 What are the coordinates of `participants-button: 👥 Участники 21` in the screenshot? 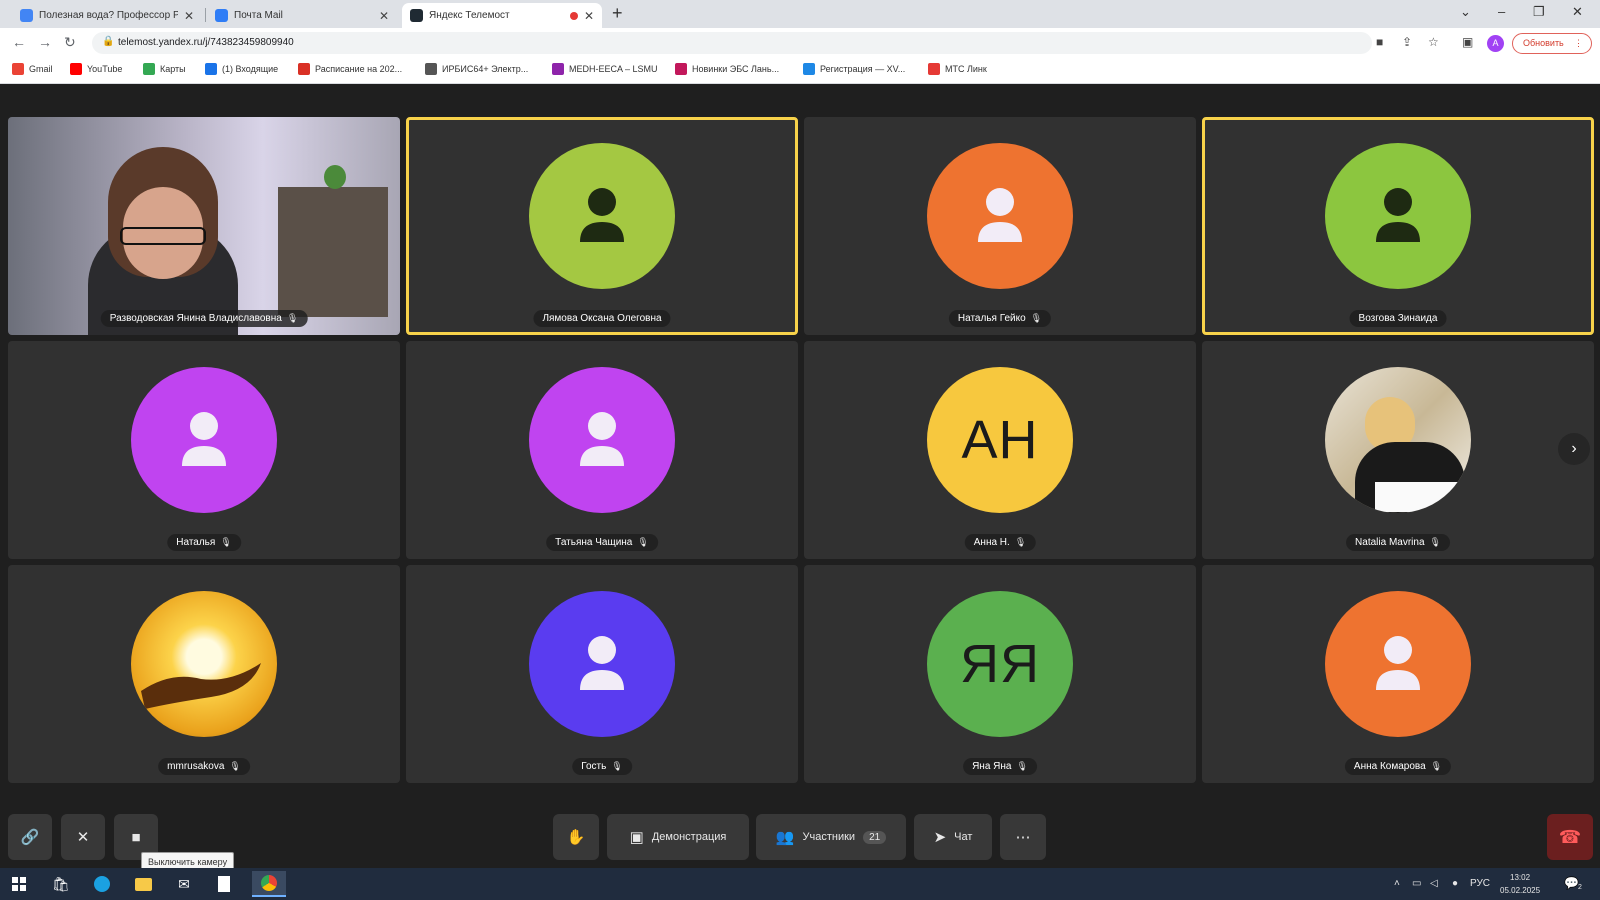 It's located at (831, 837).